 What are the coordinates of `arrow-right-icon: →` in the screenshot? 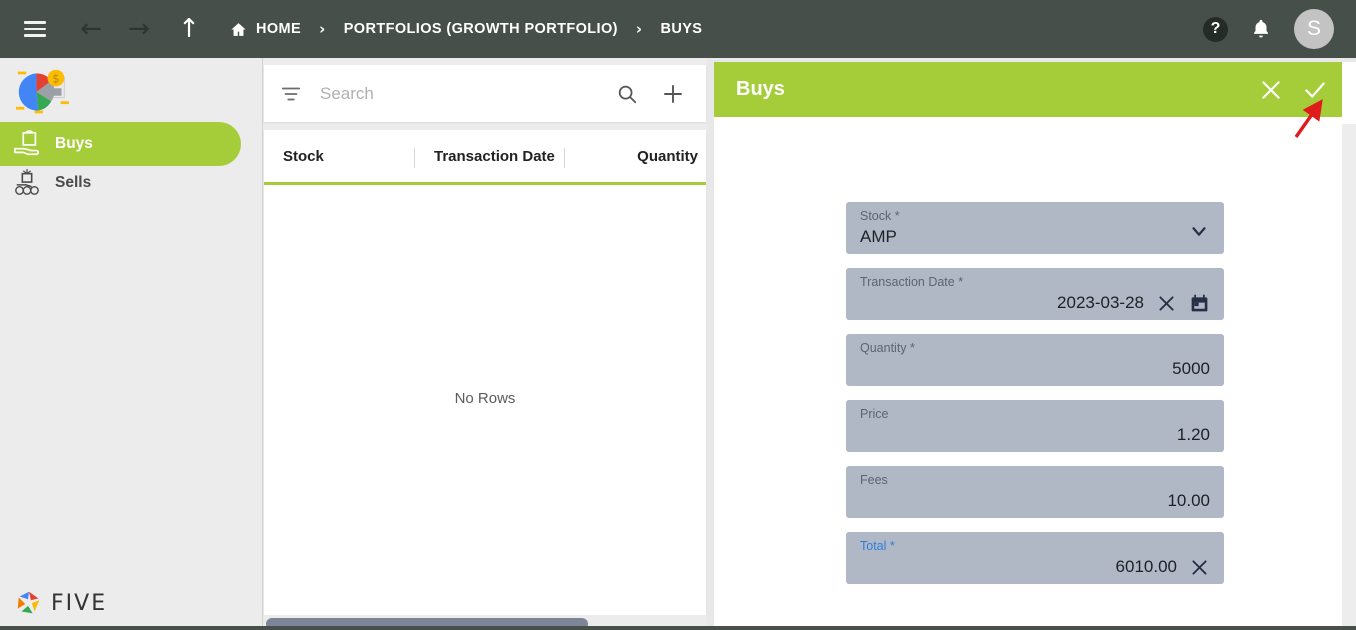 It's located at (139, 29).